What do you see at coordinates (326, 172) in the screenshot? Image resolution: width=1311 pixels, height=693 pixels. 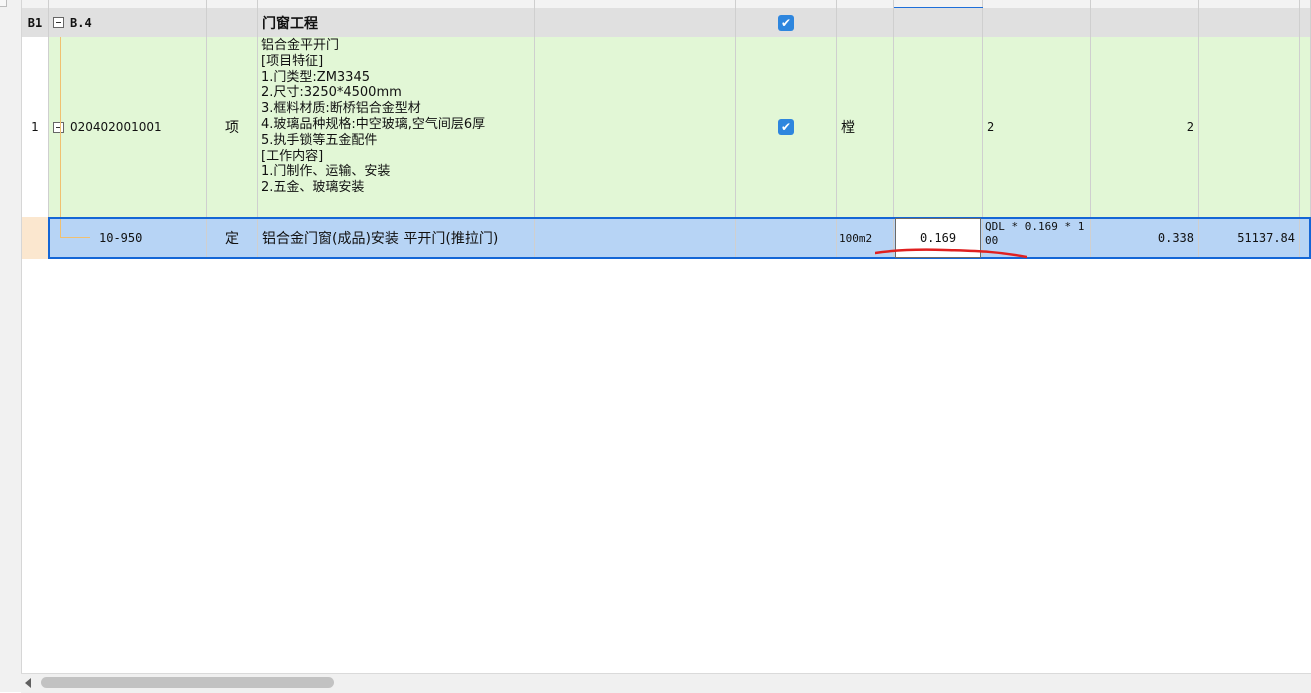 I see `description-line: 1.门制作、运输、安装` at bounding box center [326, 172].